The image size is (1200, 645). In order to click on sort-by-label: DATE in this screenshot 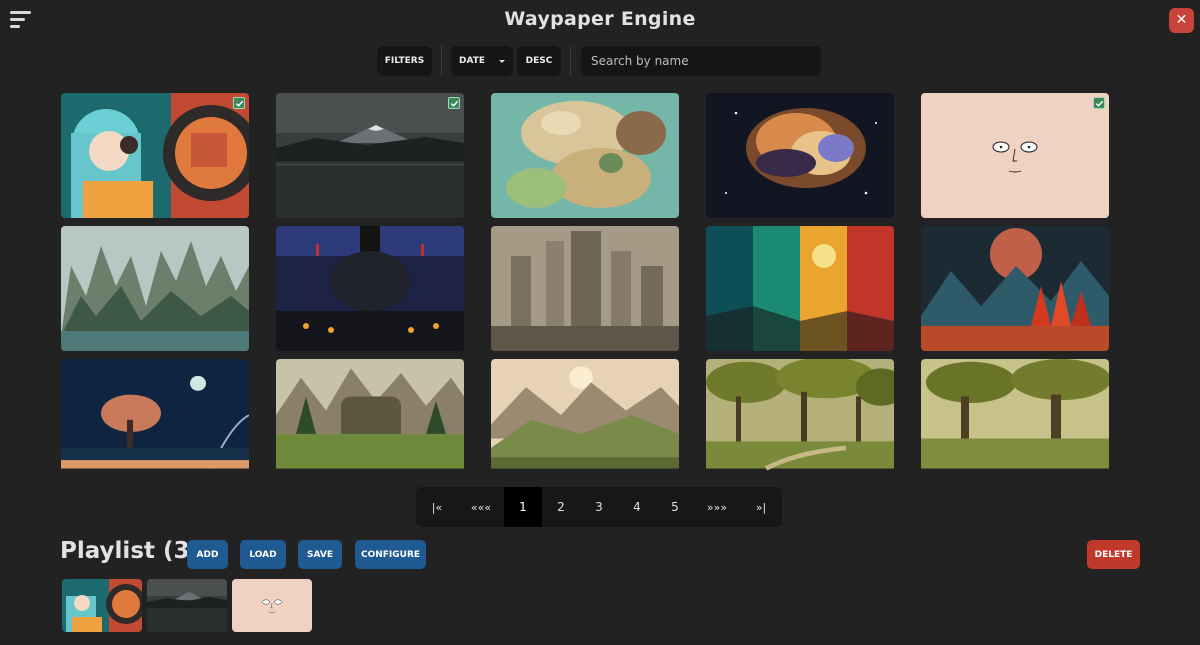, I will do `click(472, 61)`.